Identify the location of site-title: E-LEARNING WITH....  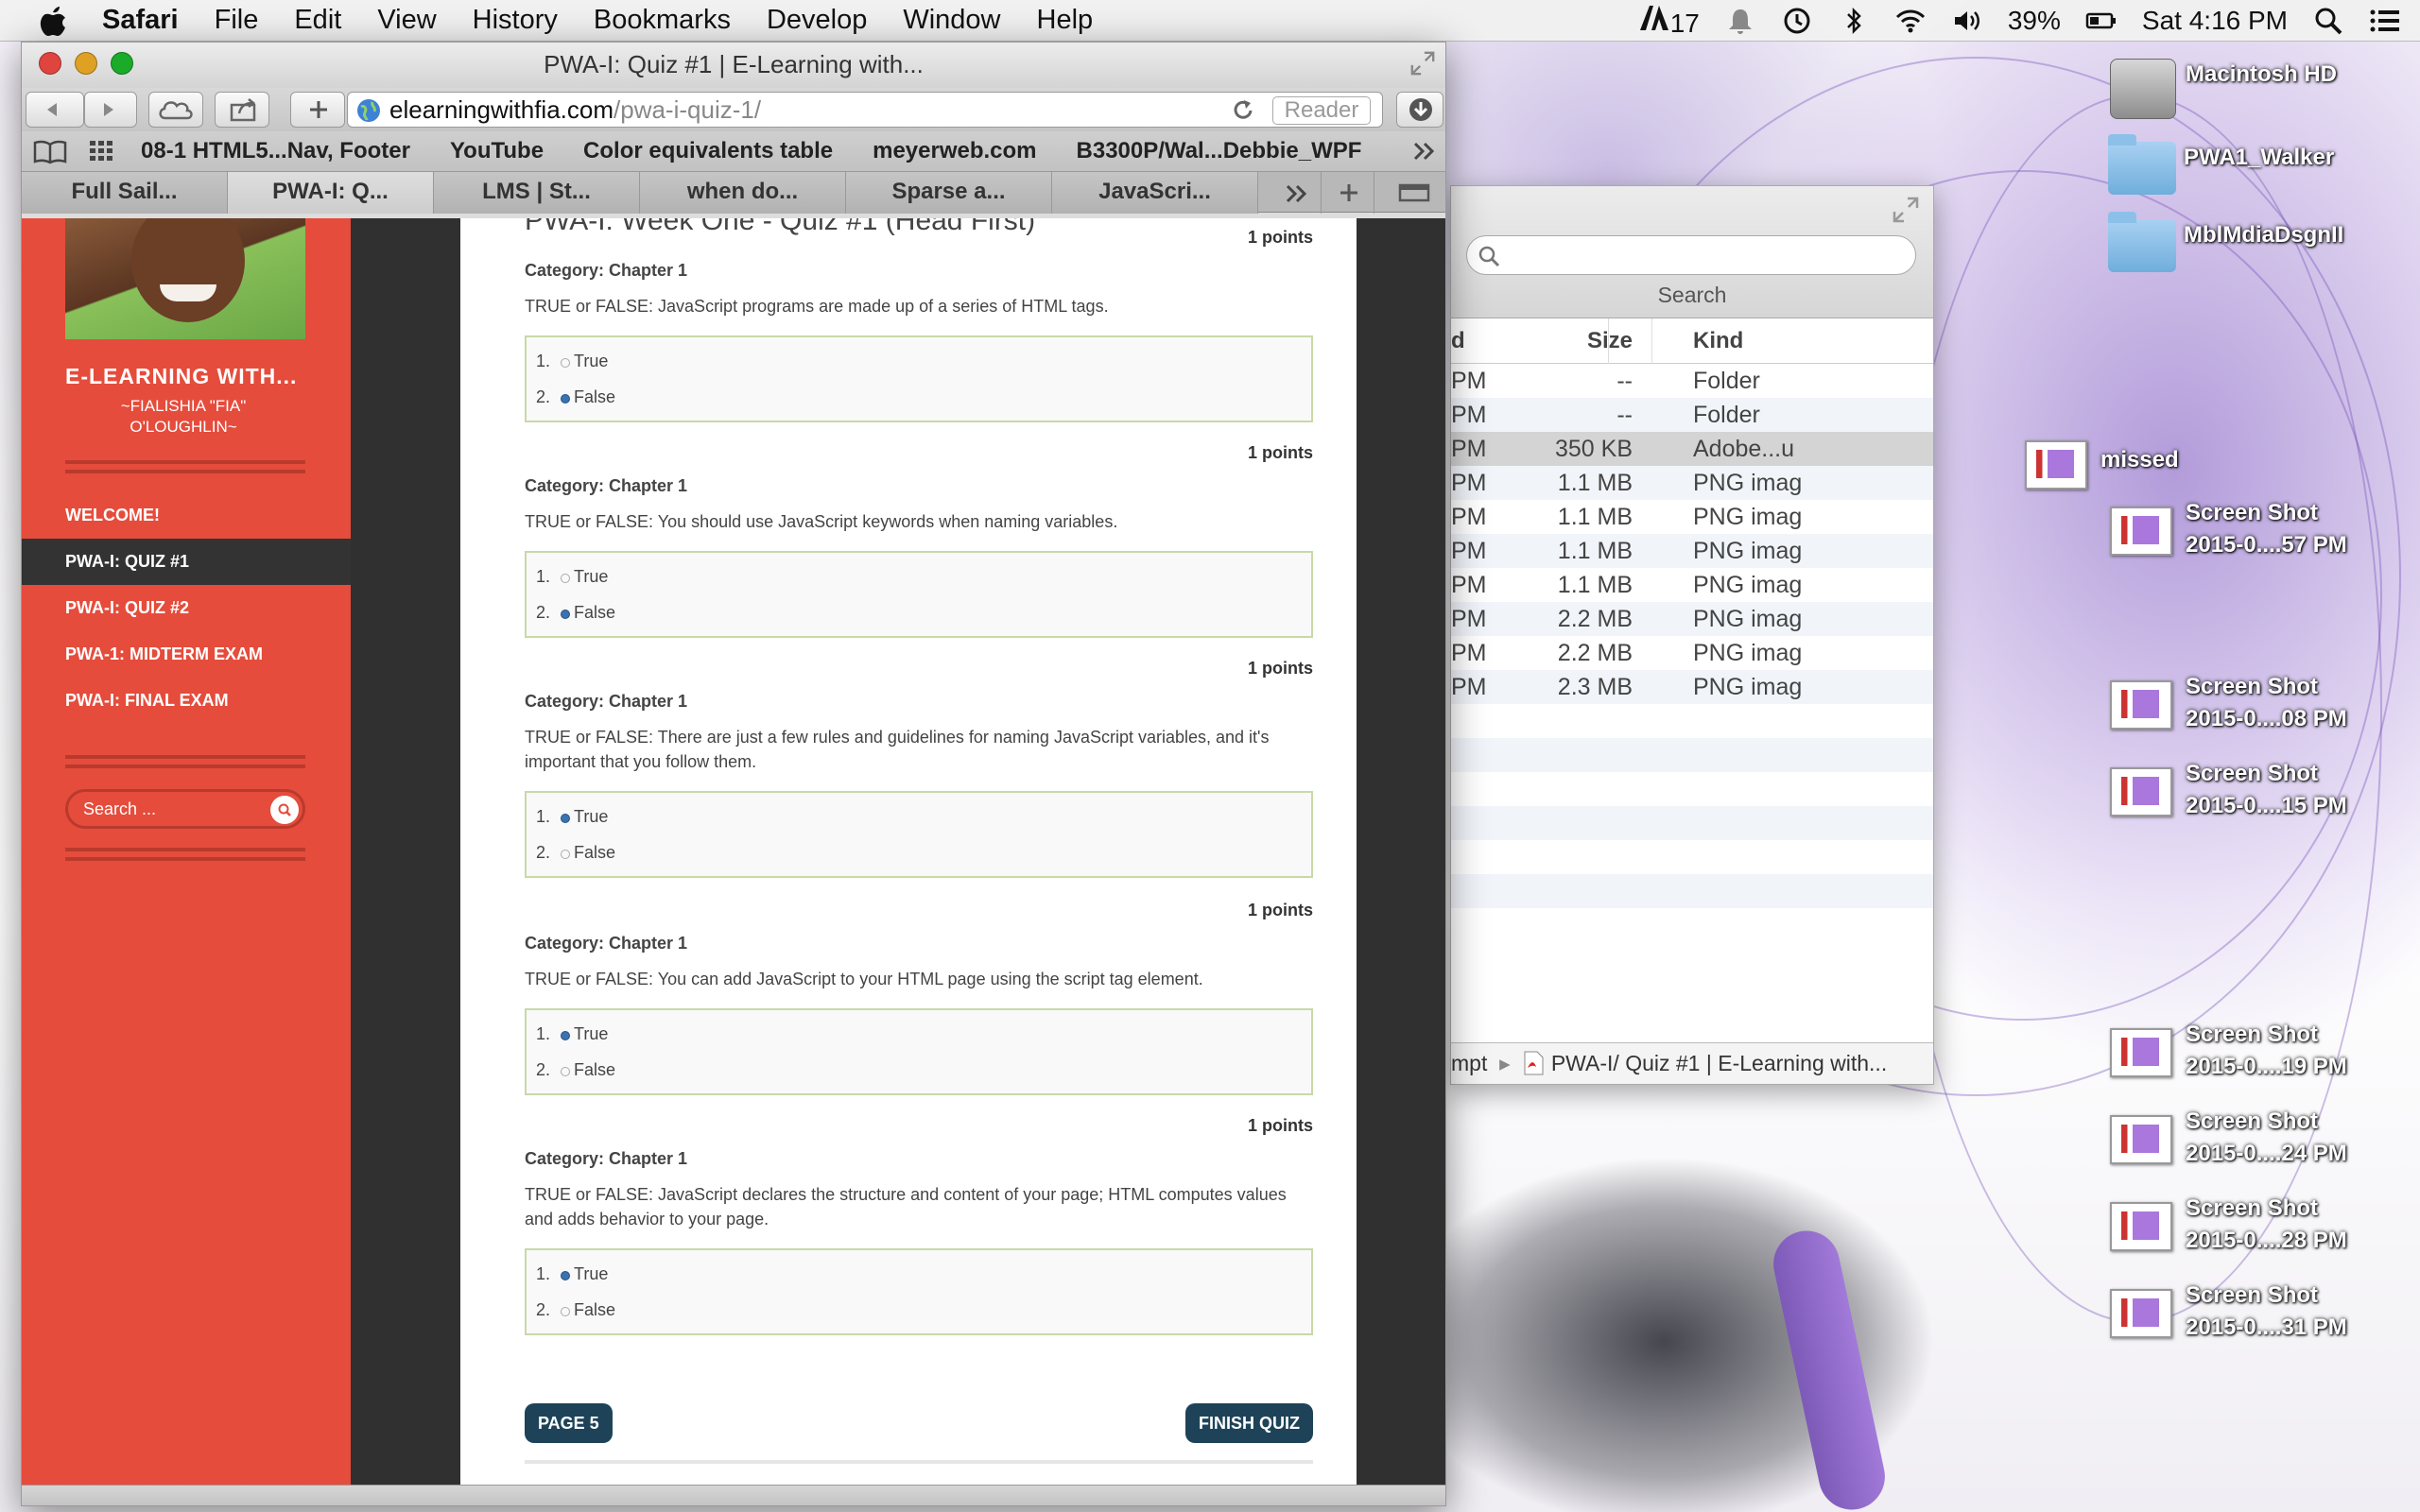
(197, 376).